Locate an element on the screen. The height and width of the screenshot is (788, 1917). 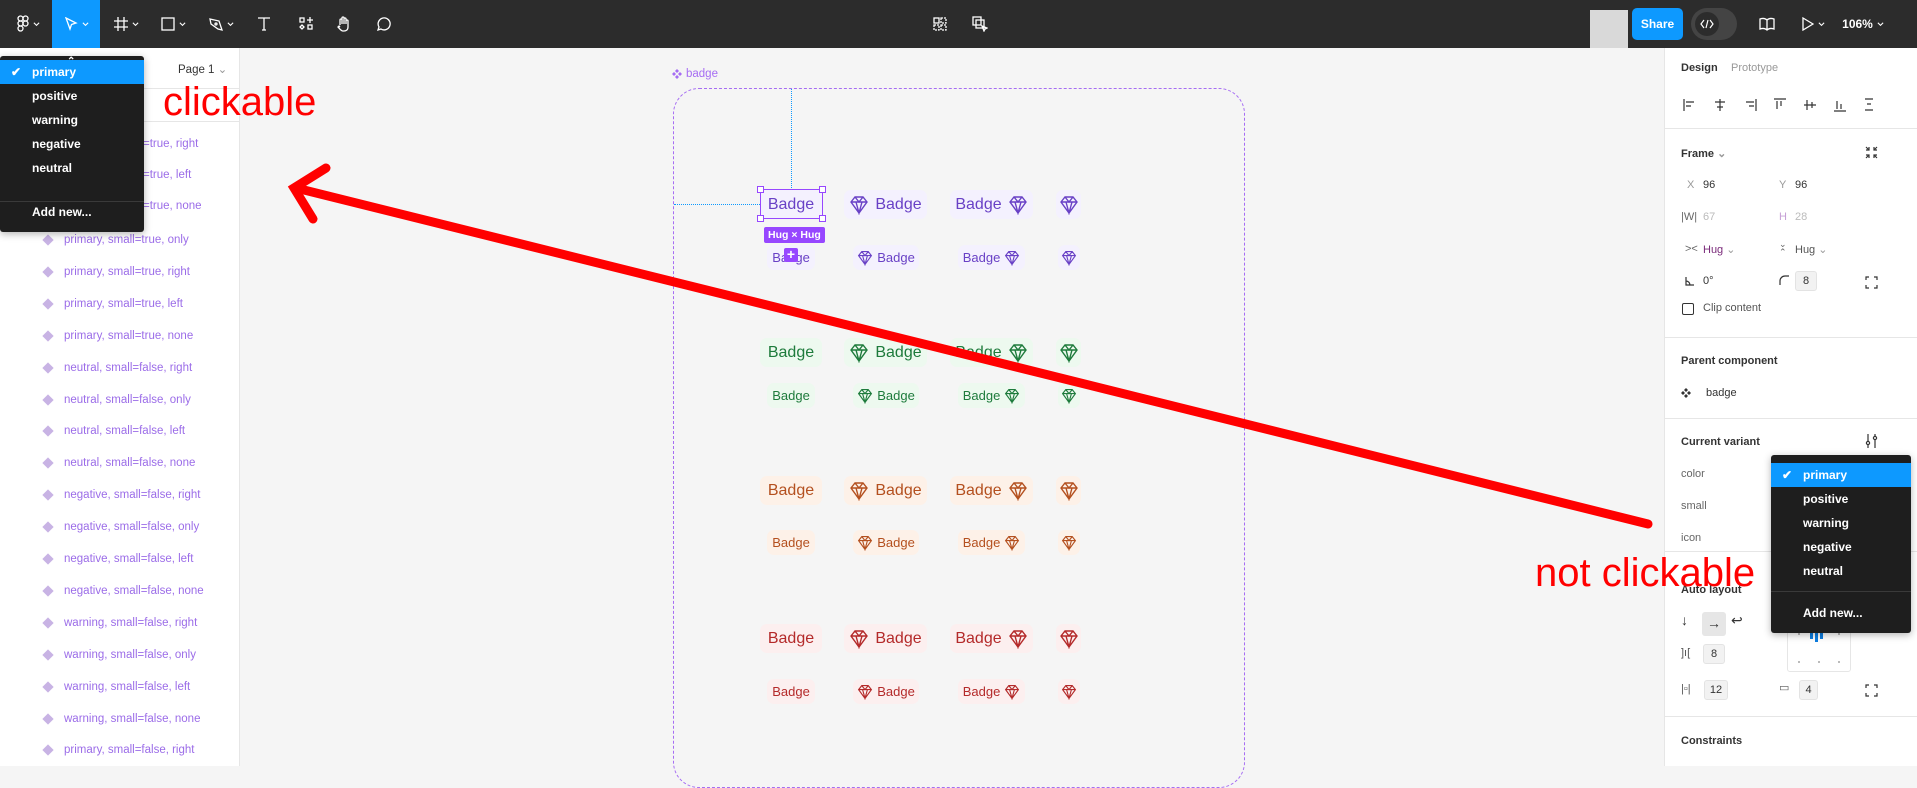
align-v-center-icon is located at coordinates (1810, 105).